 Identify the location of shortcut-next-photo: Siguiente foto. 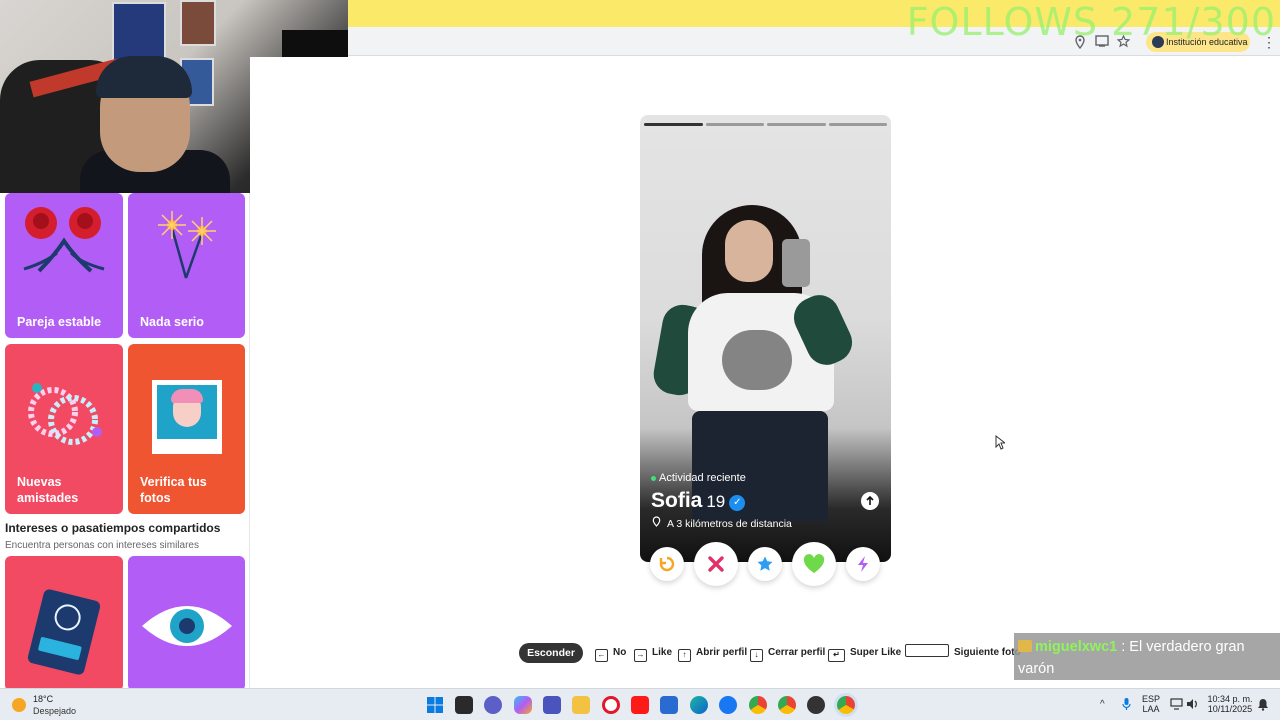
(963, 653).